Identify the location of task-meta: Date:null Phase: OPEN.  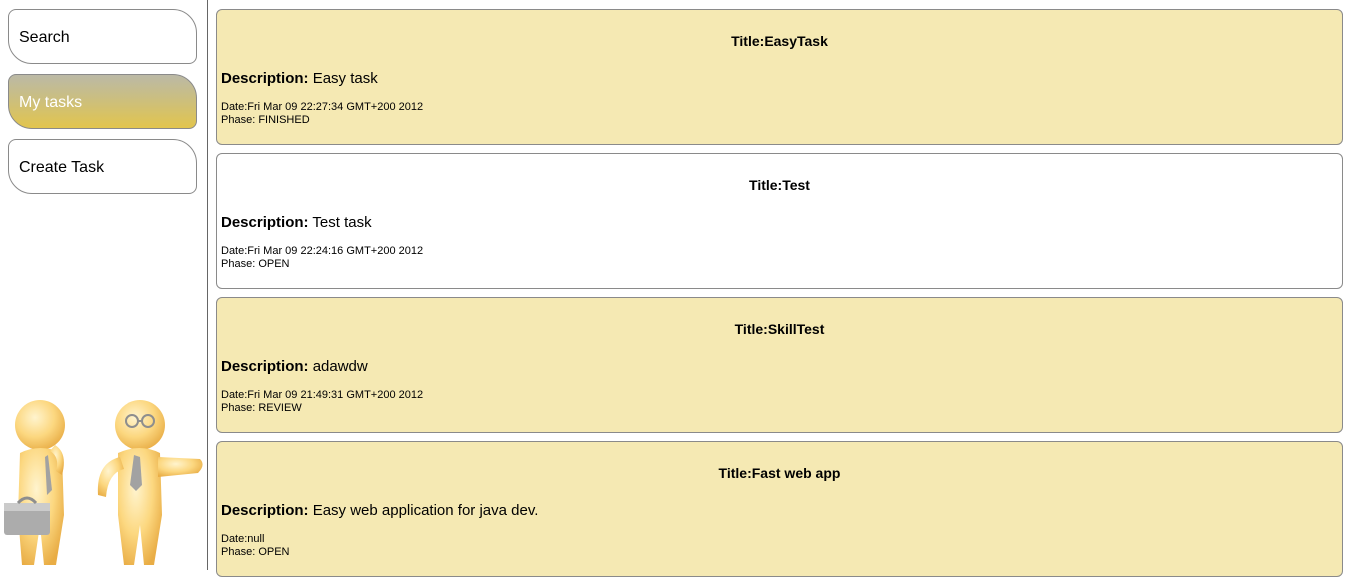
(255, 546).